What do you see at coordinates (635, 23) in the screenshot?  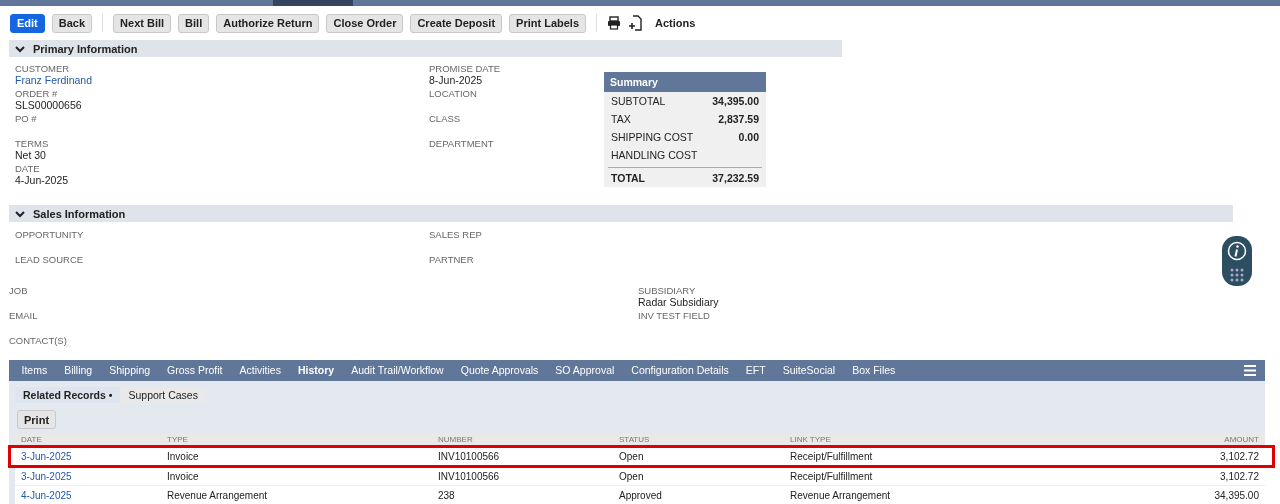 I see `new-document-icon` at bounding box center [635, 23].